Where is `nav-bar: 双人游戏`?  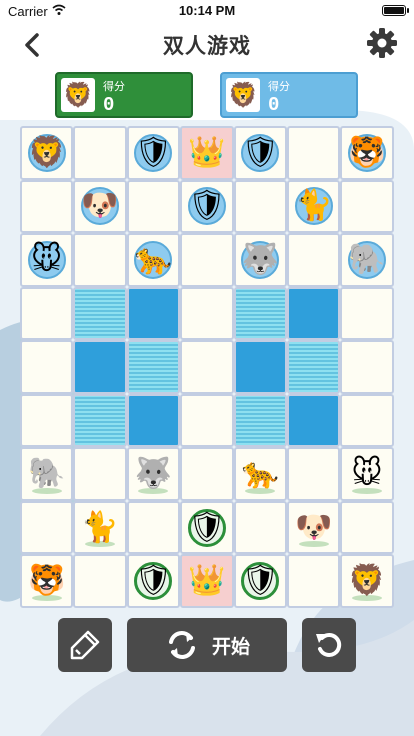
nav-bar: 双人游戏 is located at coordinates (207, 44).